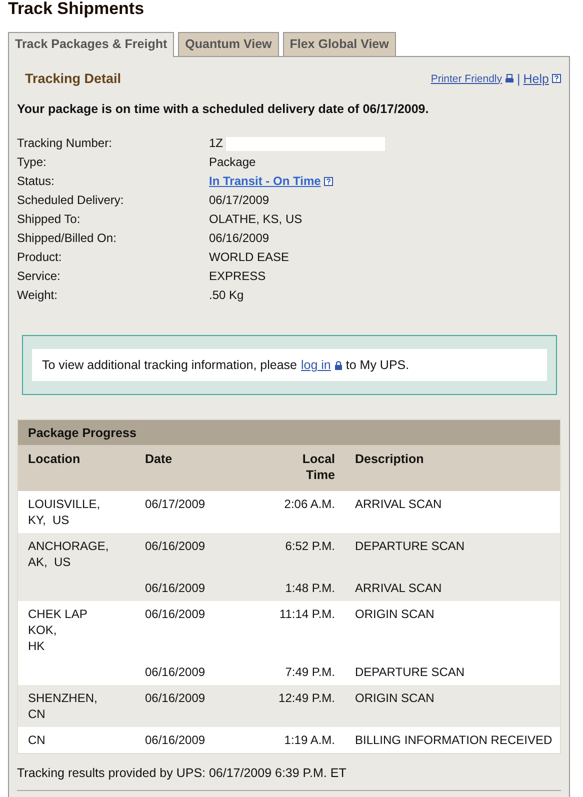 Image resolution: width=583 pixels, height=797 pixels. Describe the element at coordinates (71, 200) in the screenshot. I see `detail-label: Scheduled Delivery:` at that location.